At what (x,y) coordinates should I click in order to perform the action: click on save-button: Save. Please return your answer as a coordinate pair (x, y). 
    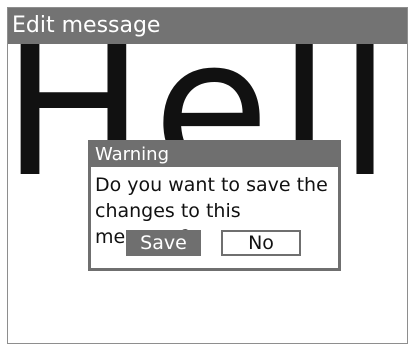
    Looking at the image, I should click on (163, 243).